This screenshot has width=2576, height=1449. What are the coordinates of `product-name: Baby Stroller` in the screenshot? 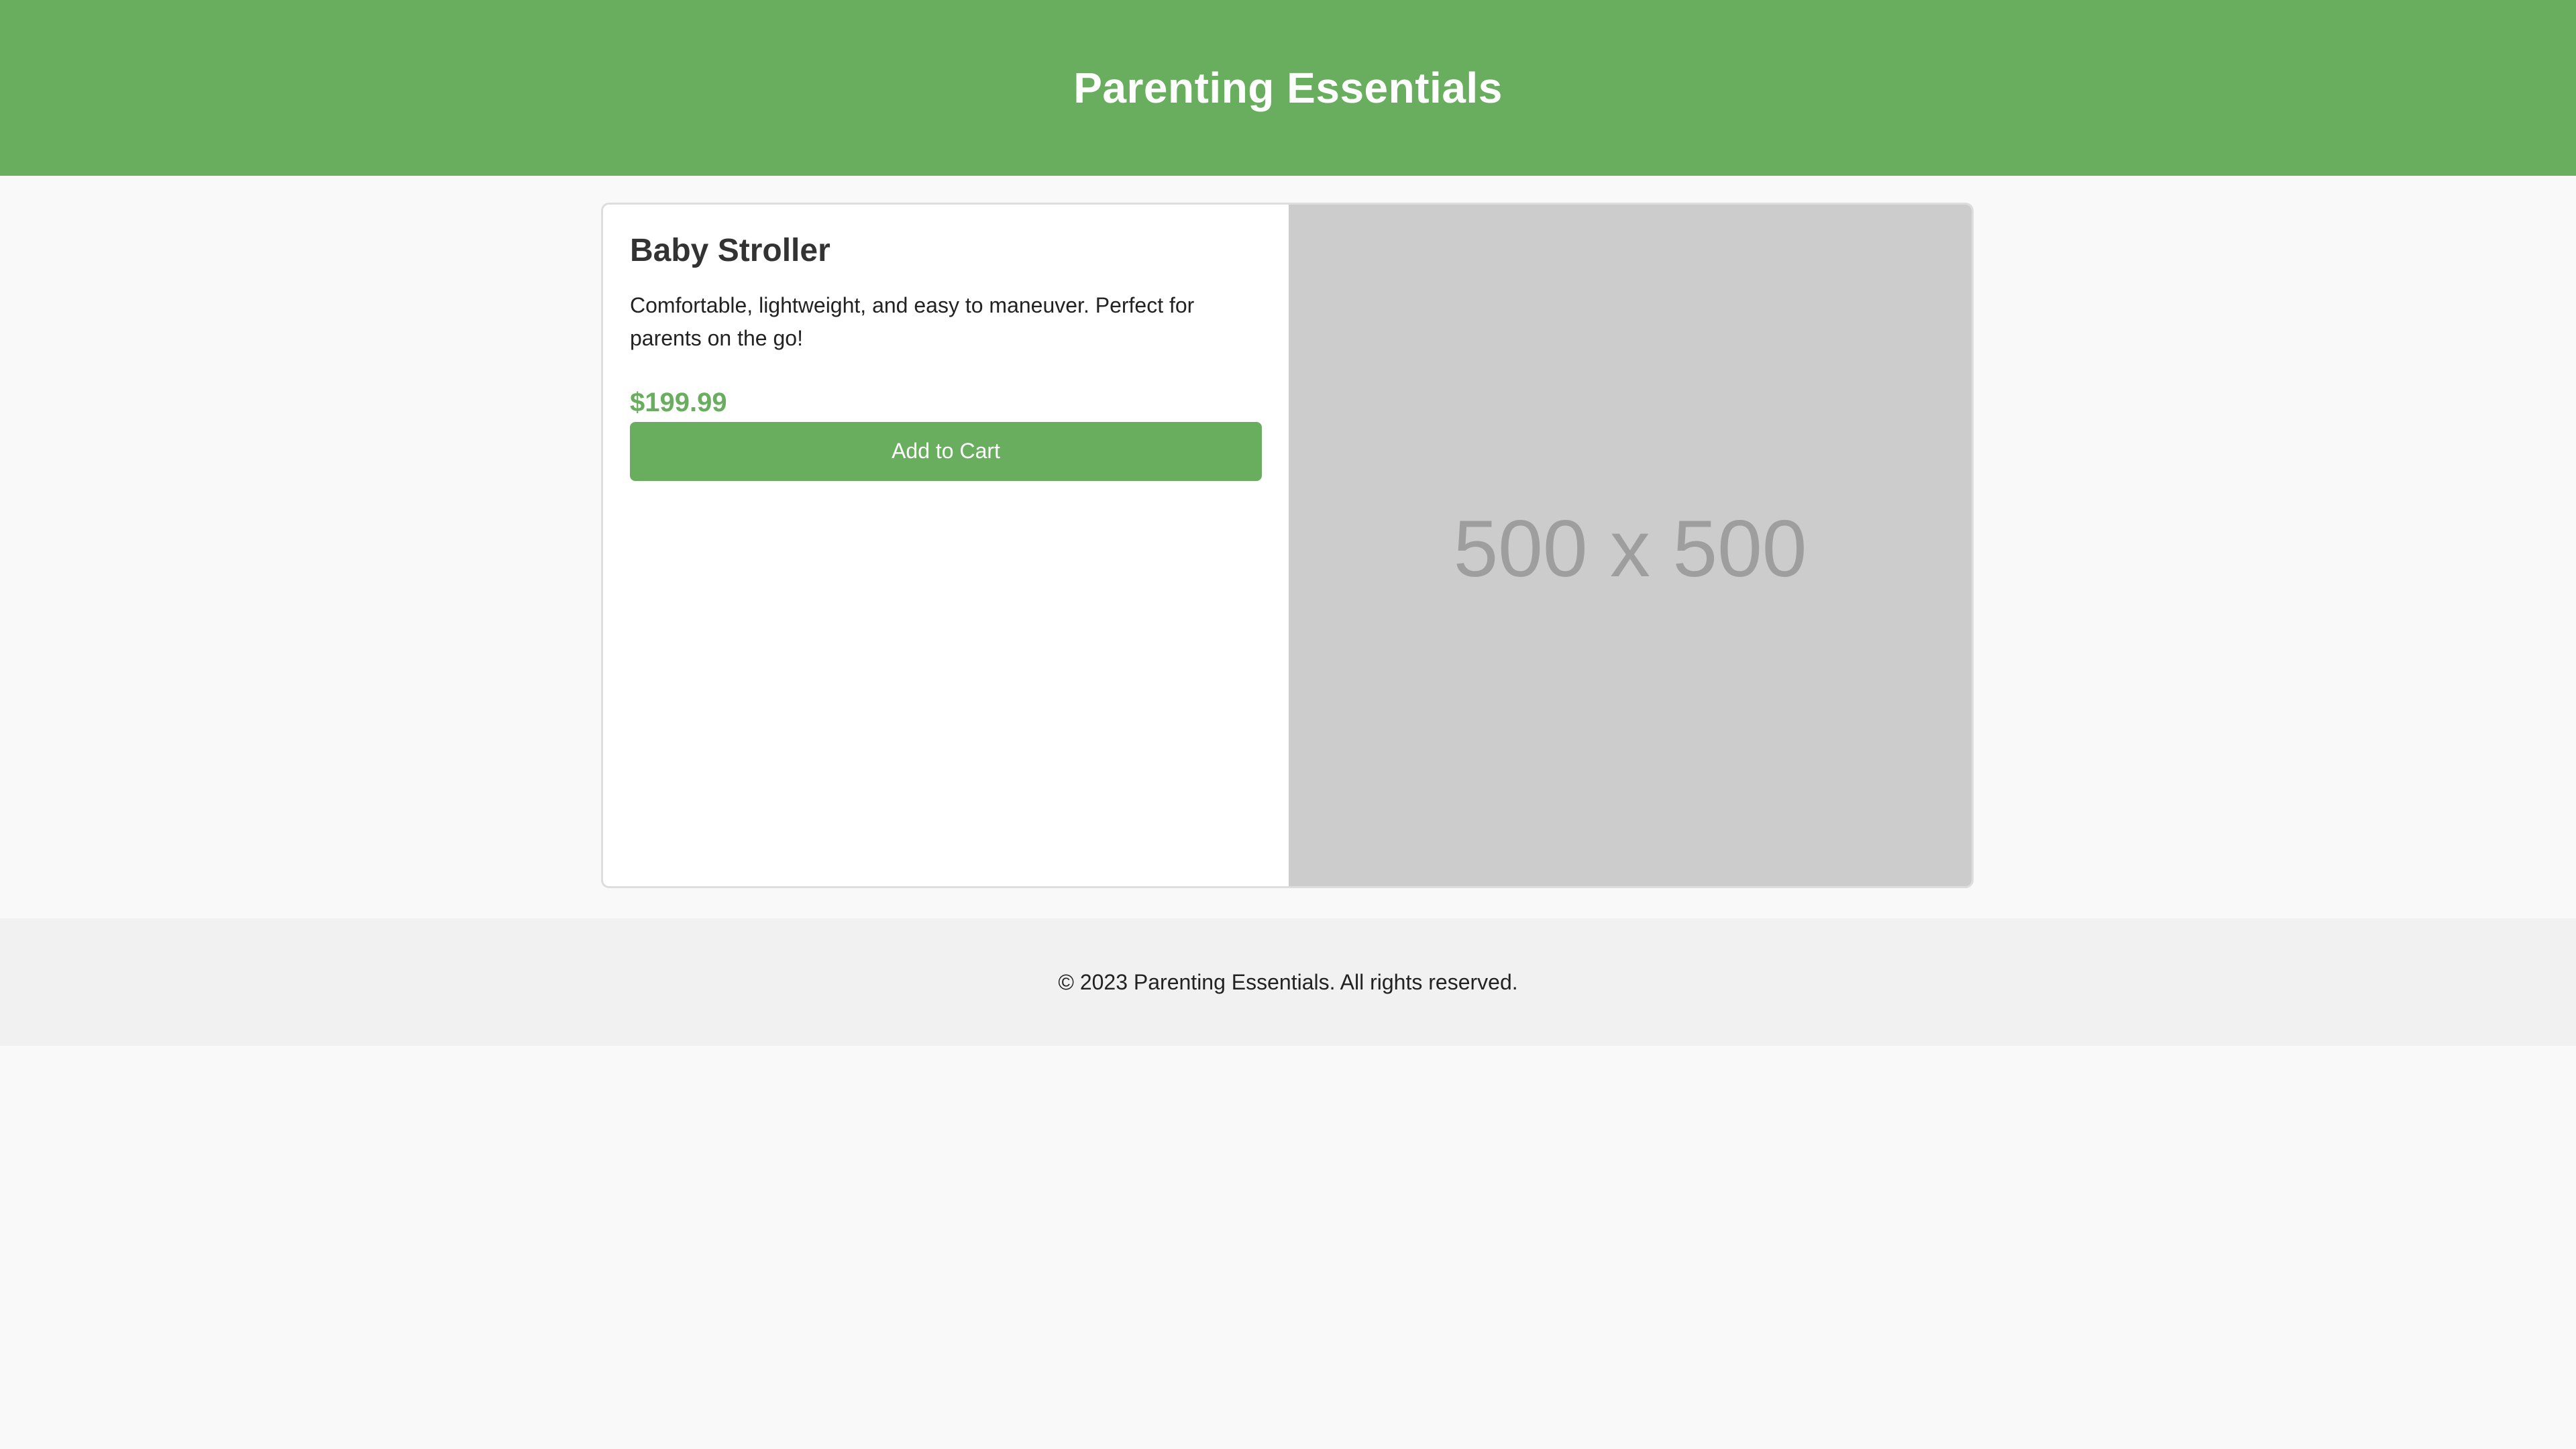 It's located at (730, 250).